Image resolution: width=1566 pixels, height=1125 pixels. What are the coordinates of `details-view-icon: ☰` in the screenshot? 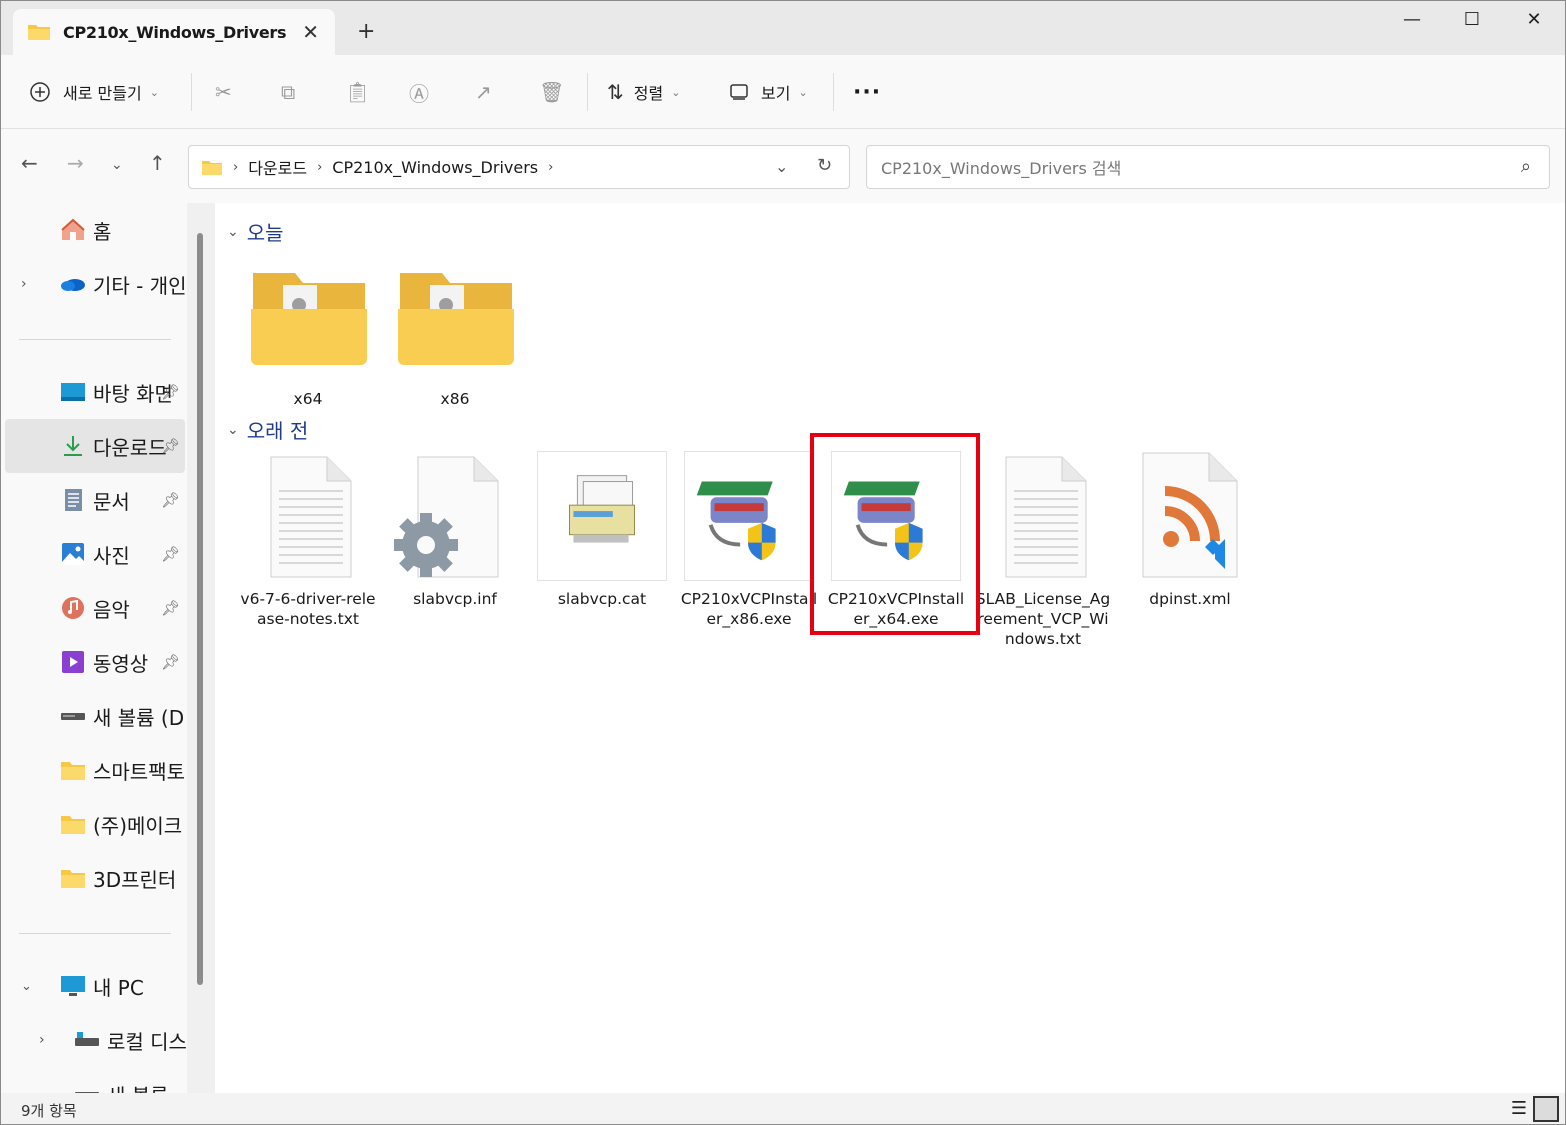 It's located at (1519, 1108).